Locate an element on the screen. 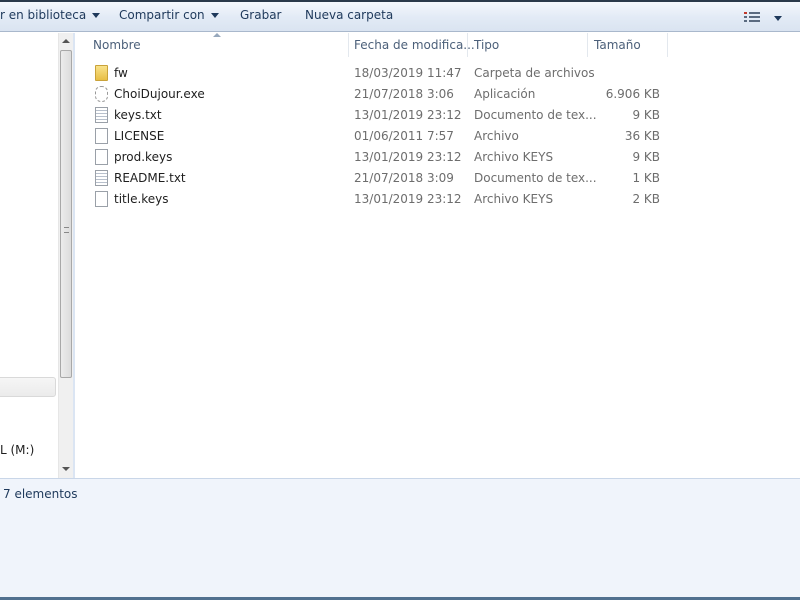 This screenshot has width=800, height=600. file-date: 01/06/2011 7:57 is located at coordinates (404, 136).